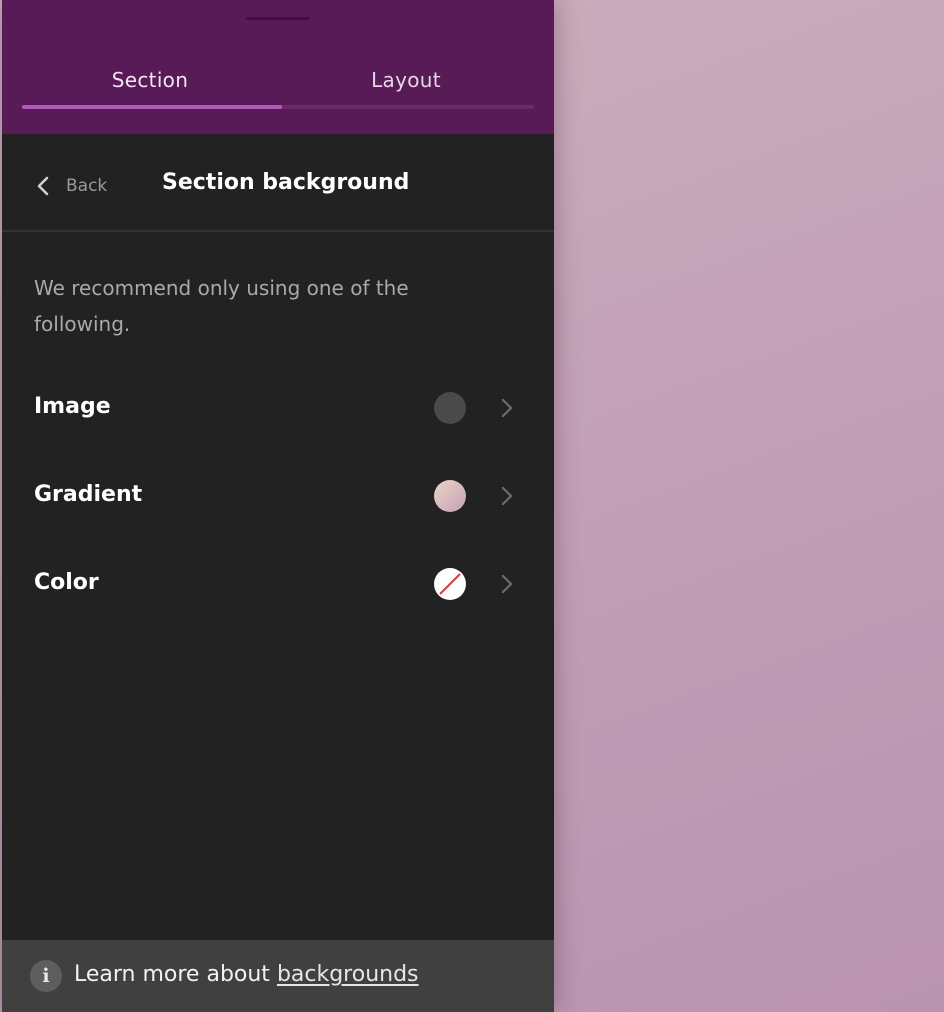  I want to click on subpanel-header: Back Section background, so click(278, 183).